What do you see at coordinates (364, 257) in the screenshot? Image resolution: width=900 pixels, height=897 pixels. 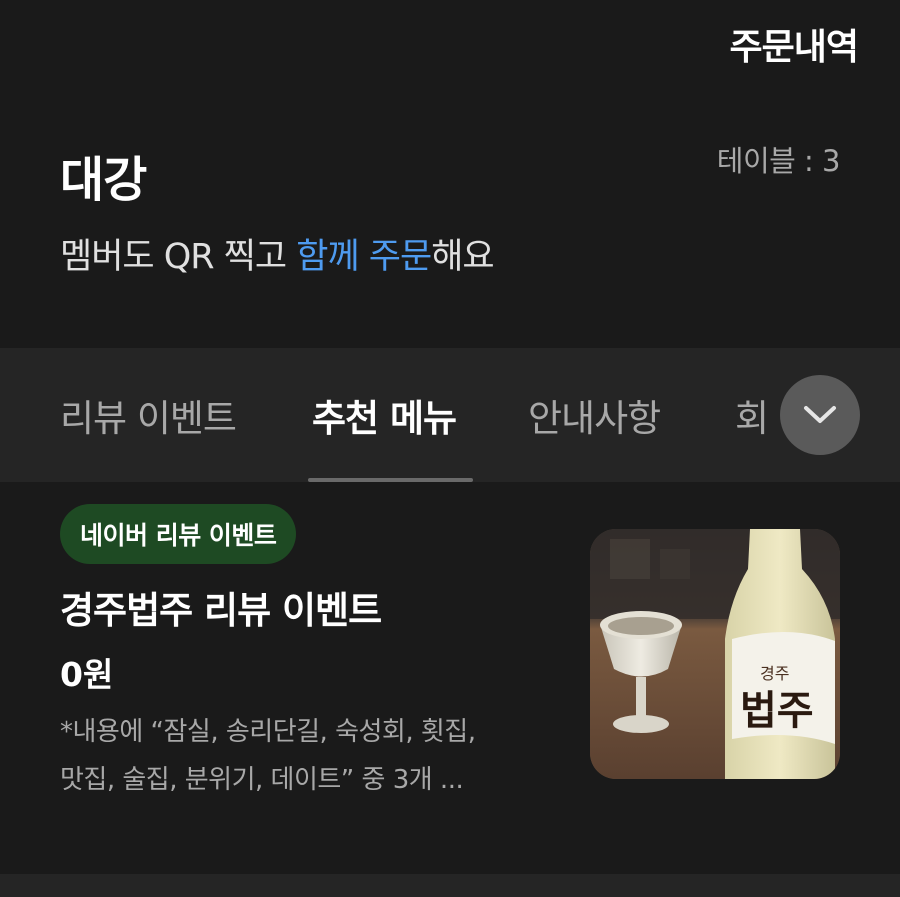 I see `subtitle-highlight: 함께 주문` at bounding box center [364, 257].